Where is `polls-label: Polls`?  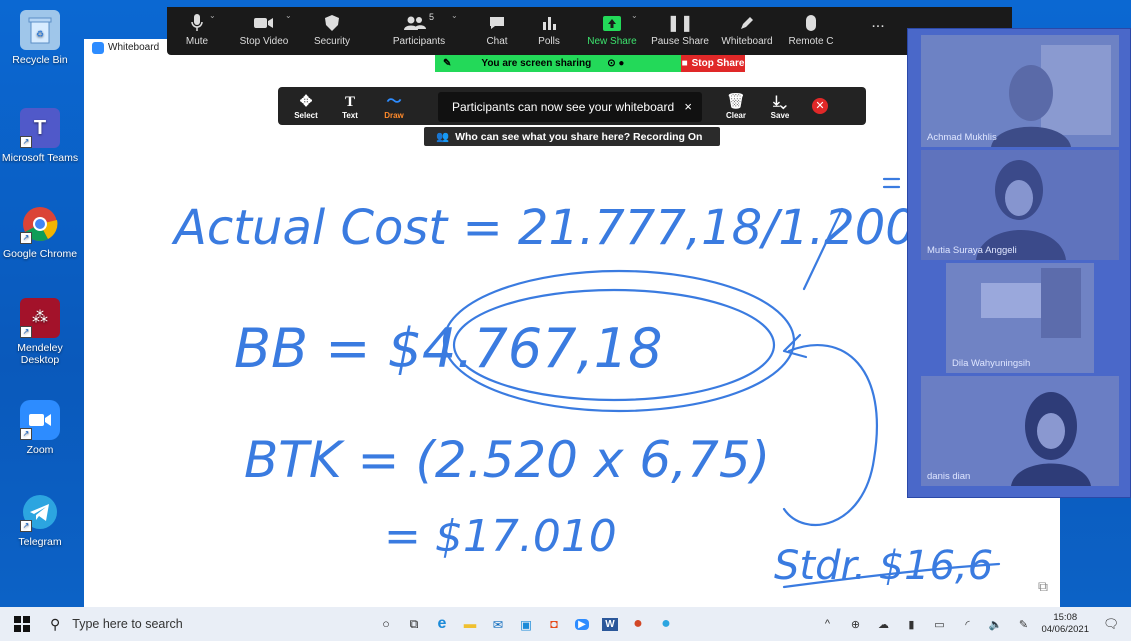 polls-label: Polls is located at coordinates (549, 41).